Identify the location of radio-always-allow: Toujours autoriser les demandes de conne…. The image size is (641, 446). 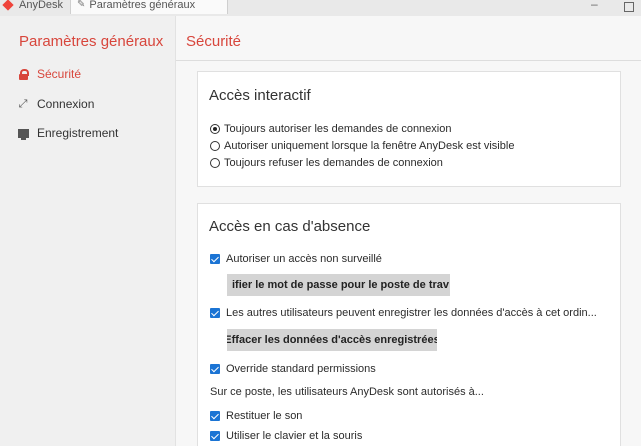
(330, 129).